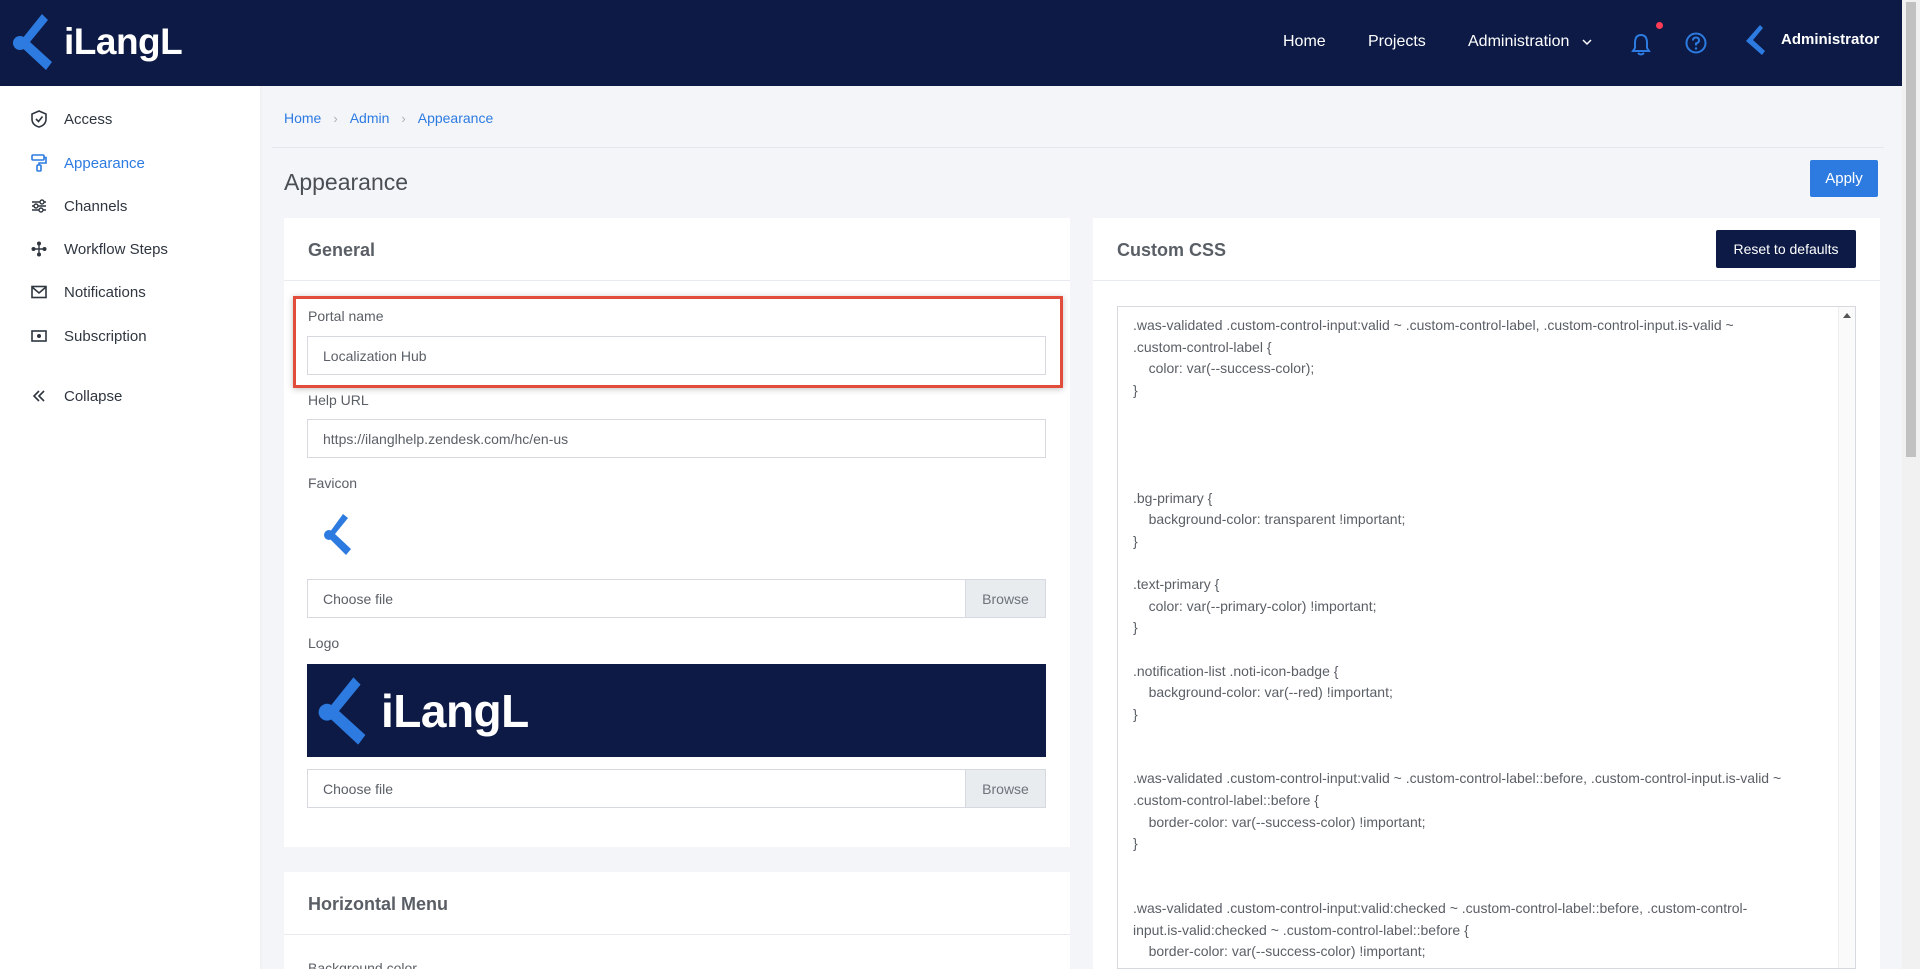 This screenshot has height=969, width=1920. I want to click on general-card-header: General, so click(677, 249).